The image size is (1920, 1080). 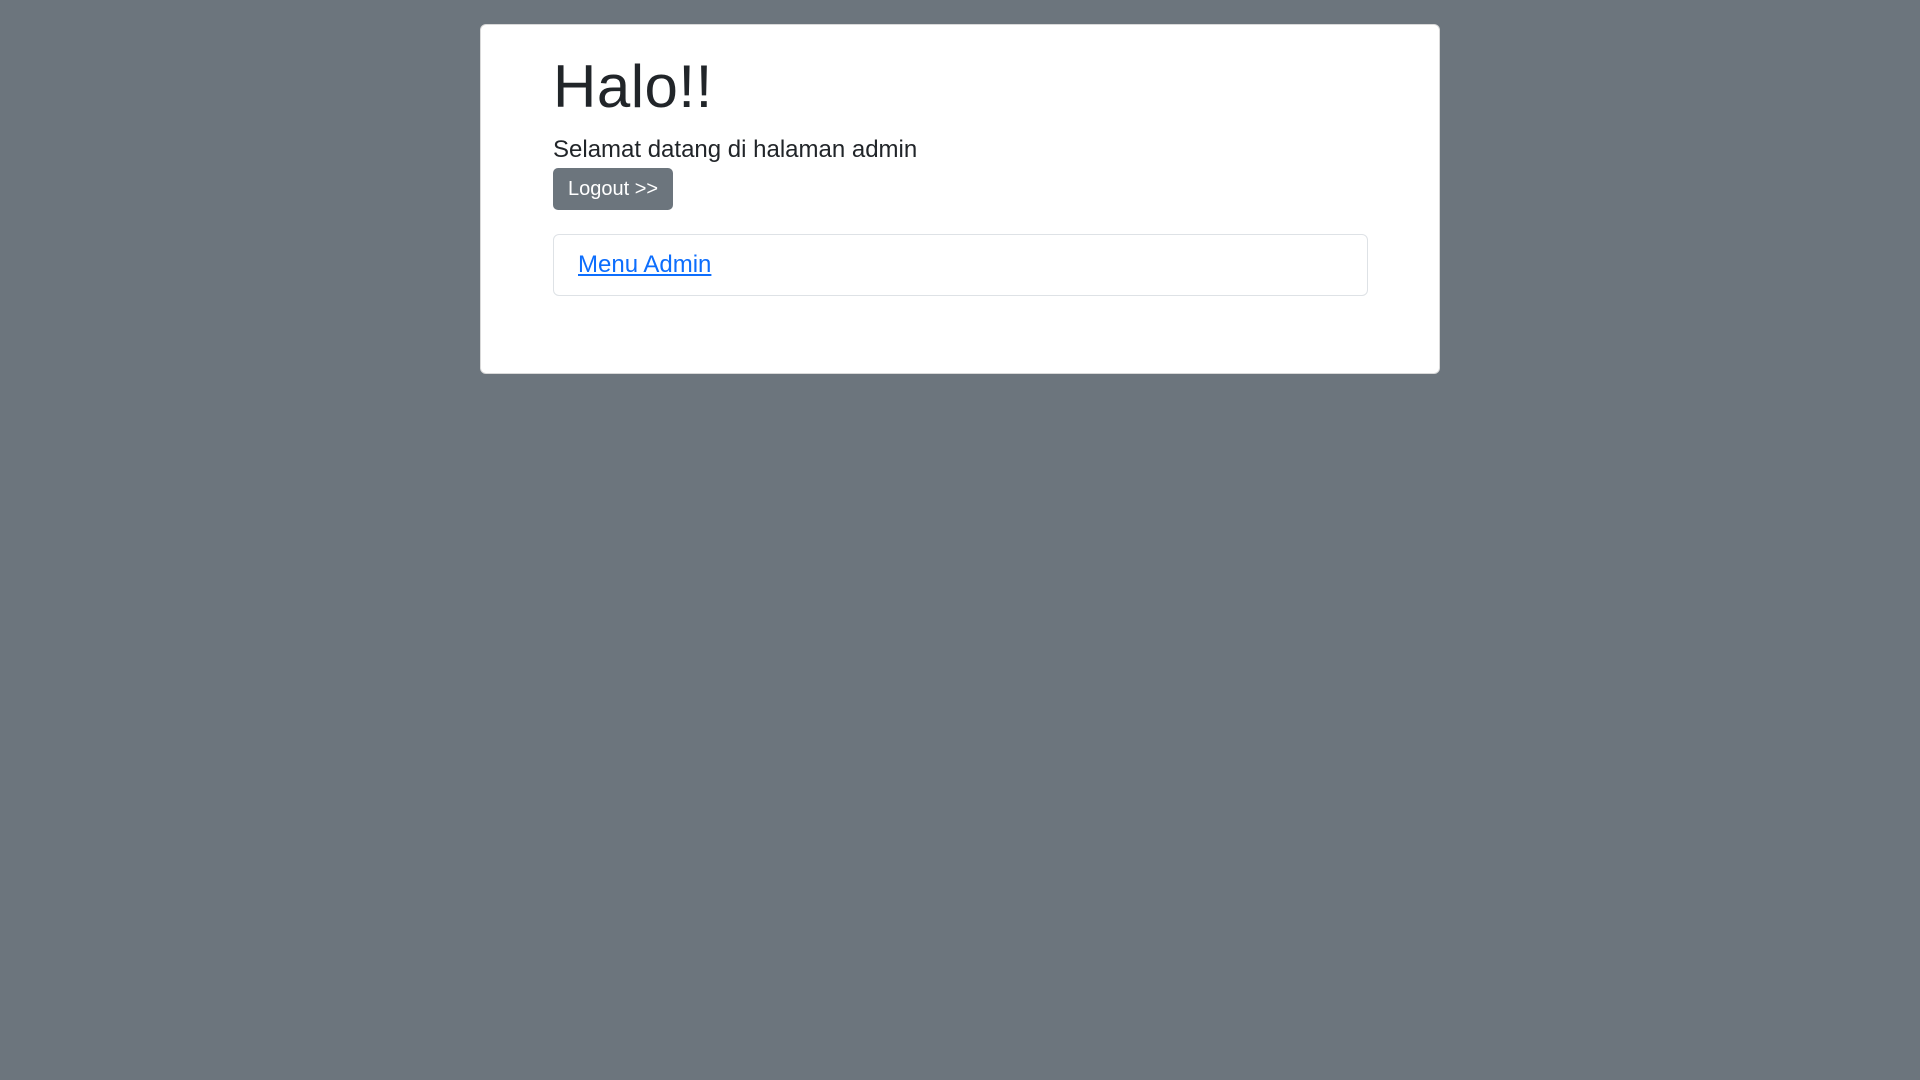 I want to click on logout-button: Logout >>, so click(x=613, y=189).